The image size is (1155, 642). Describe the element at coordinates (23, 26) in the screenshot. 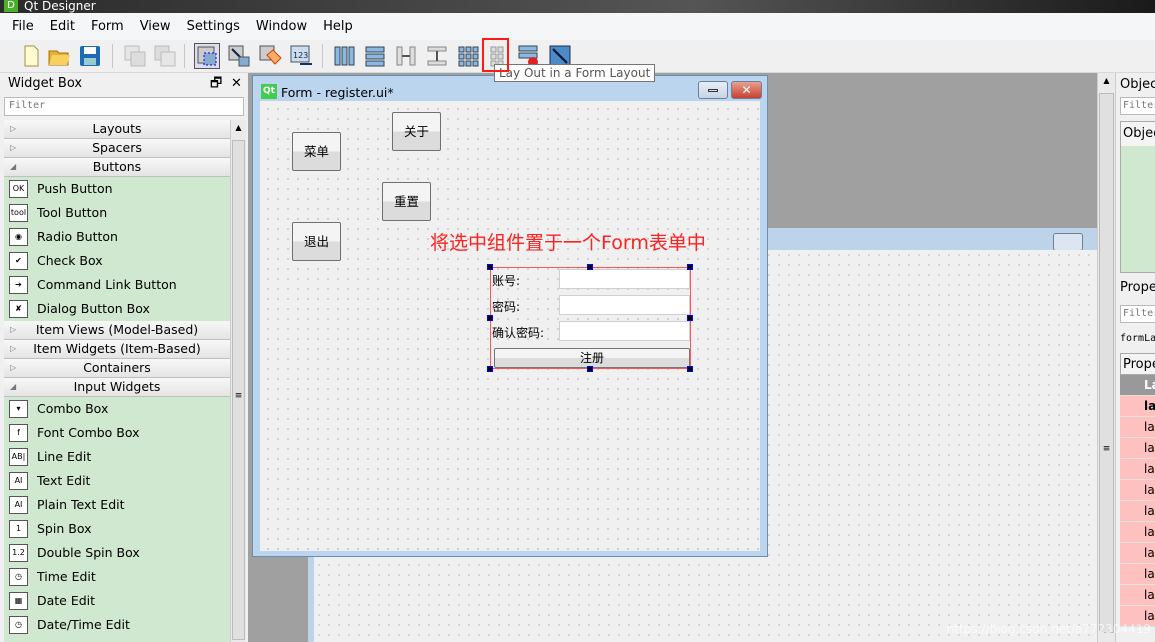

I see `menu-file: File` at that location.